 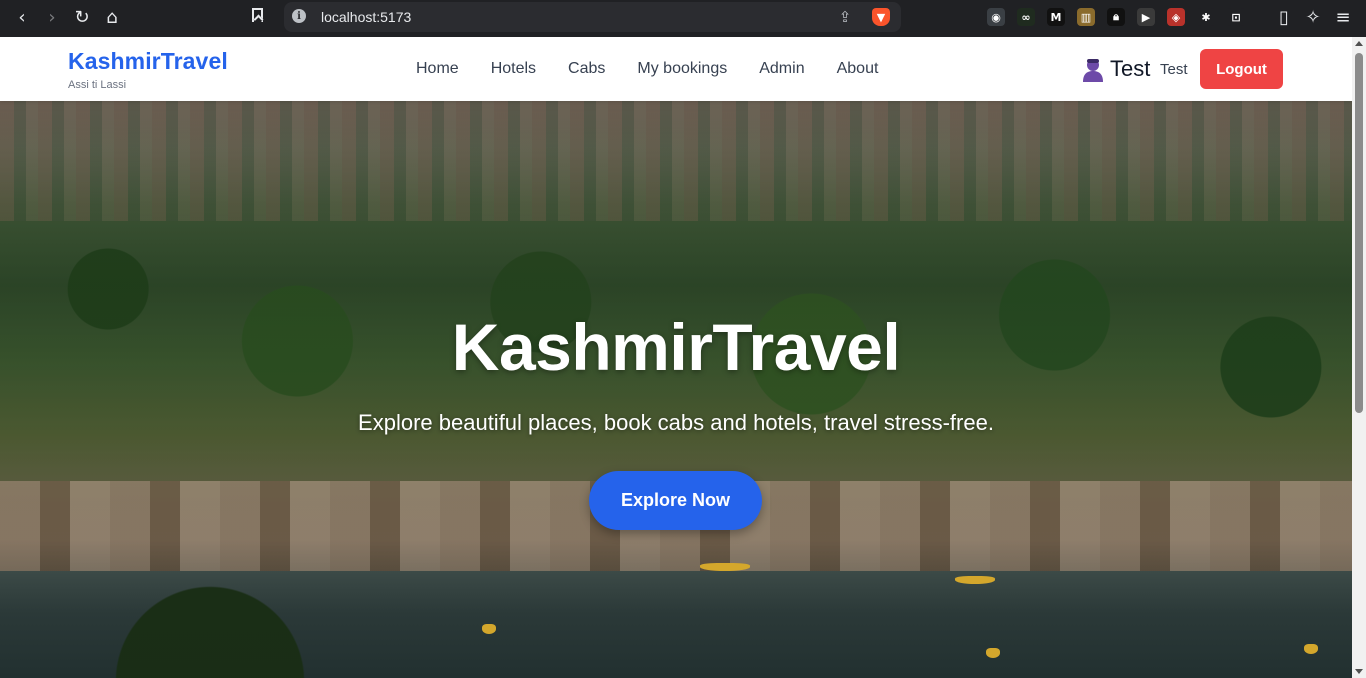 What do you see at coordinates (112, 18) in the screenshot?
I see `home-icon: ⌂` at bounding box center [112, 18].